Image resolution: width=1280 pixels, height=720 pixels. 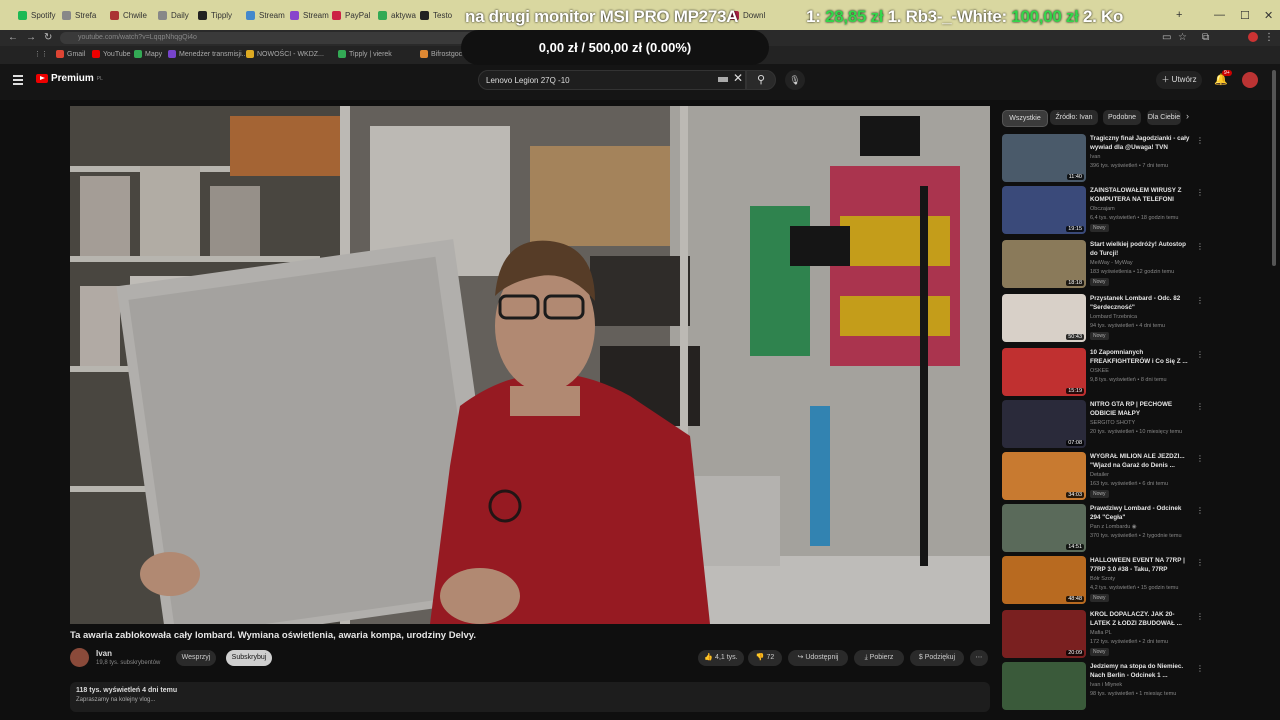 What do you see at coordinates (196, 658) in the screenshot?
I see `support-button: Wesprzyj` at bounding box center [196, 658].